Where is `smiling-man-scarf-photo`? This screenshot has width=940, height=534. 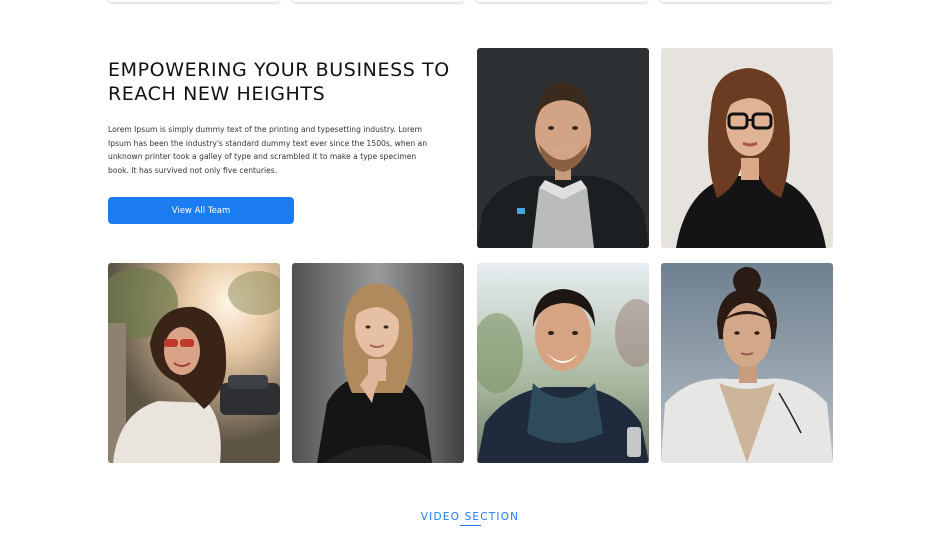 smiling-man-scarf-photo is located at coordinates (563, 363).